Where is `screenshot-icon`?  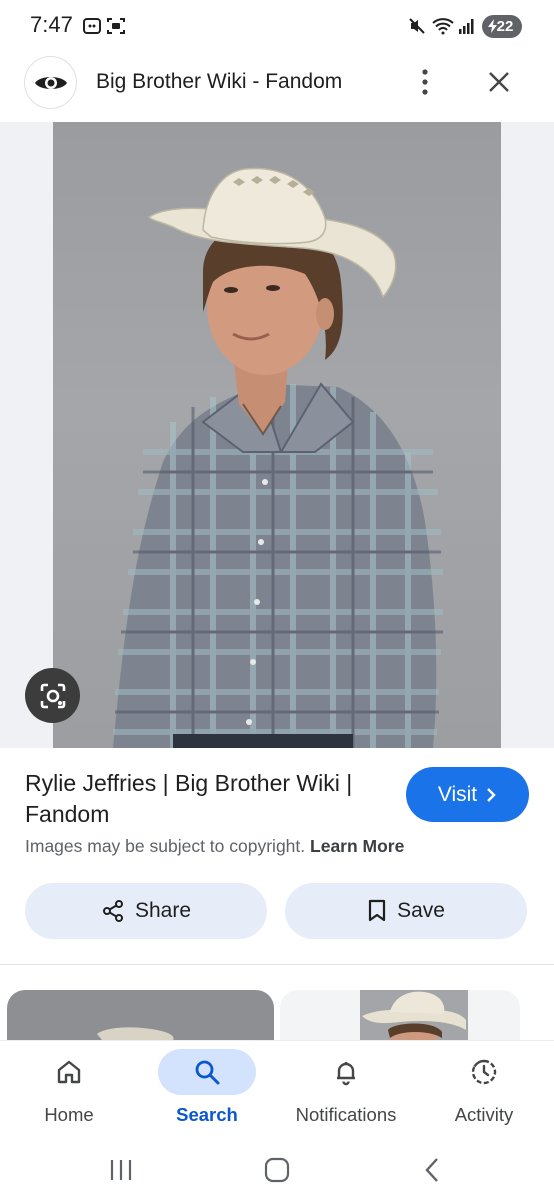
screenshot-icon is located at coordinates (92, 28).